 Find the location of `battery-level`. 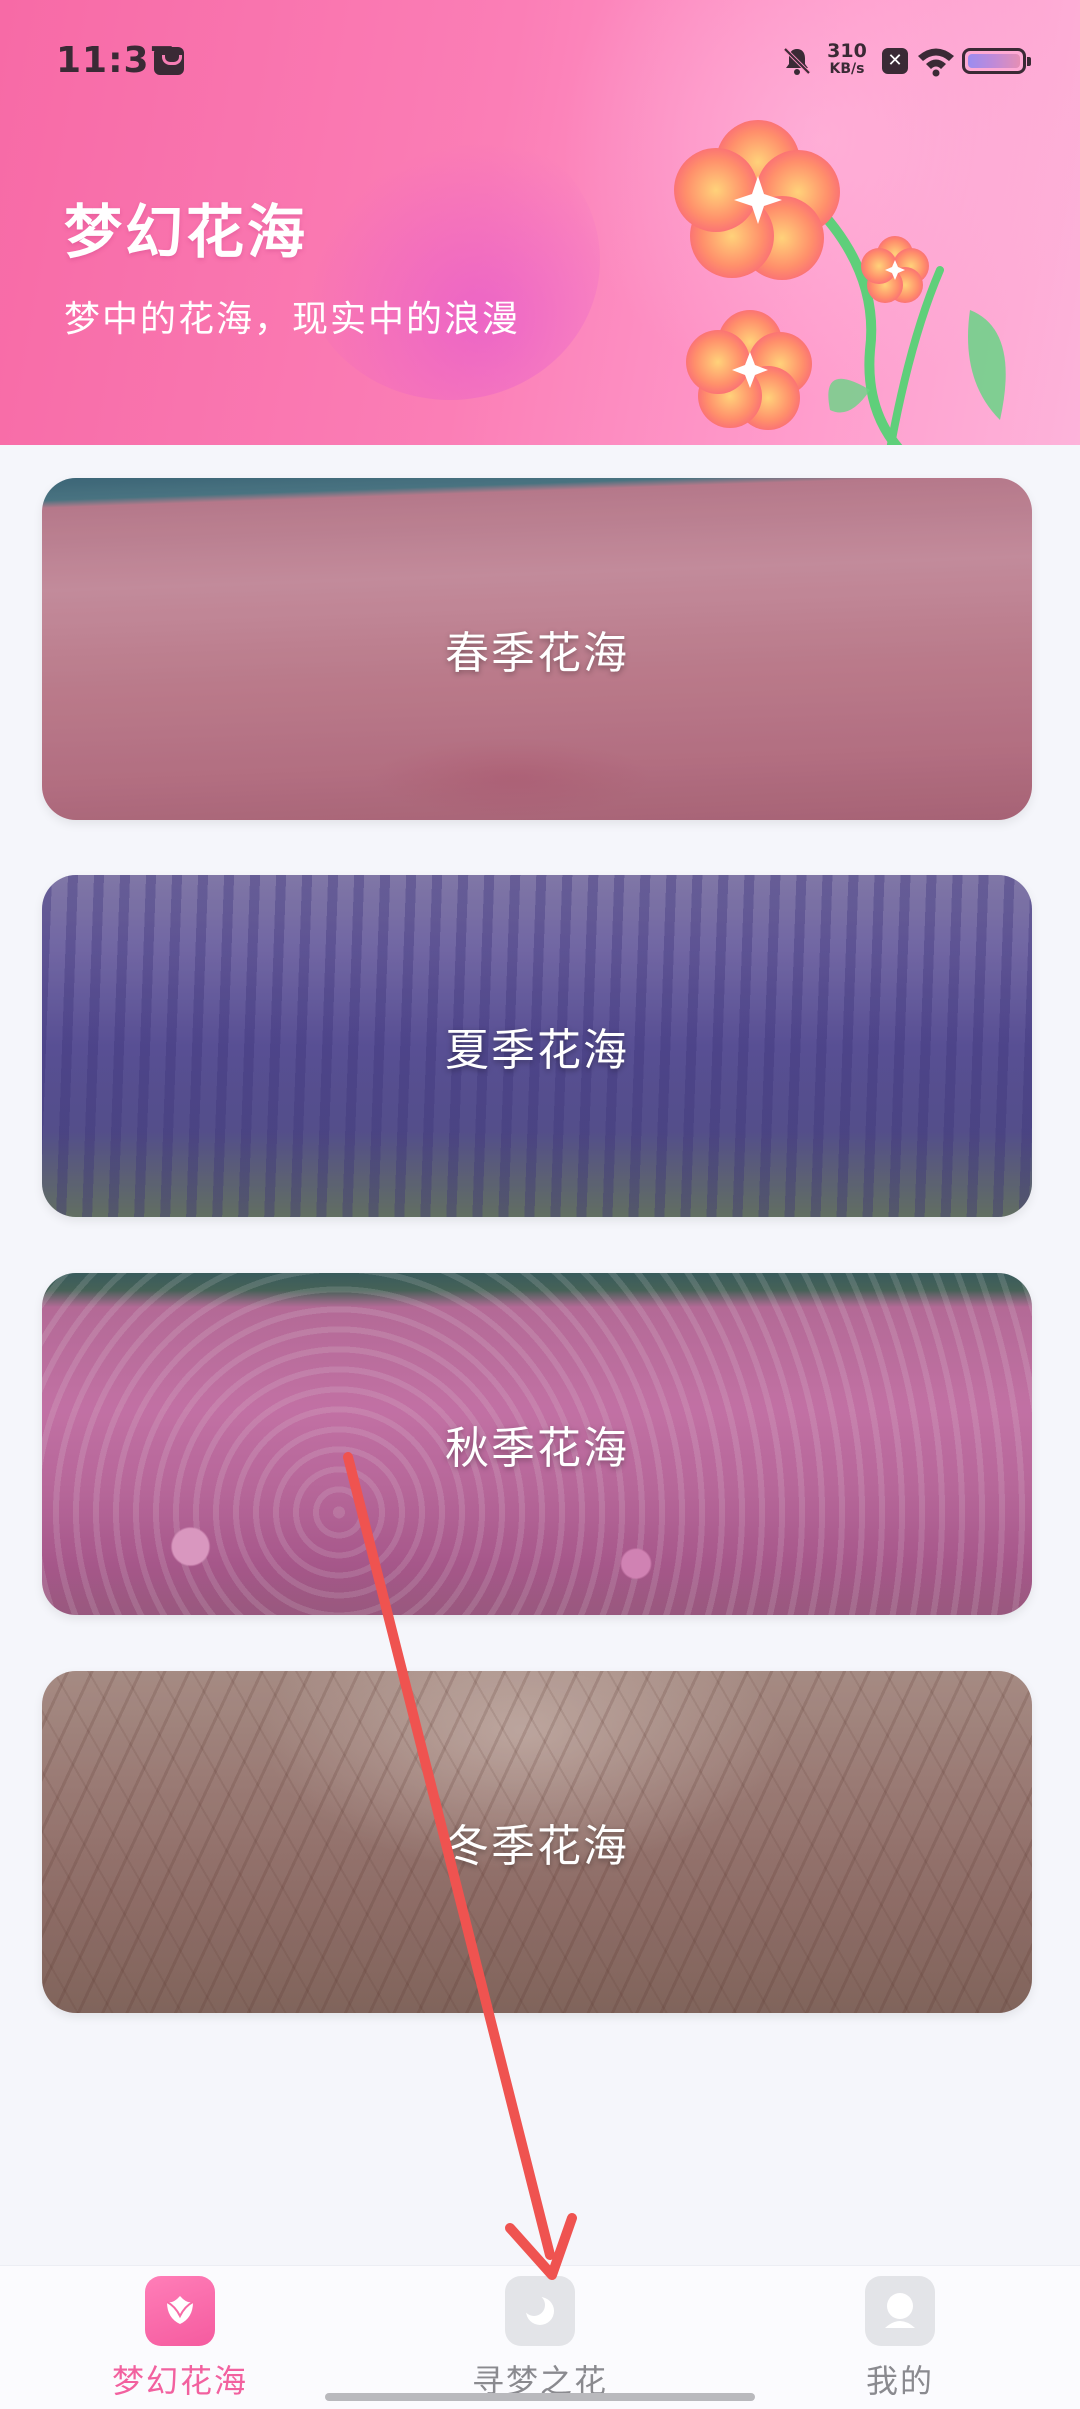

battery-level is located at coordinates (994, 61).